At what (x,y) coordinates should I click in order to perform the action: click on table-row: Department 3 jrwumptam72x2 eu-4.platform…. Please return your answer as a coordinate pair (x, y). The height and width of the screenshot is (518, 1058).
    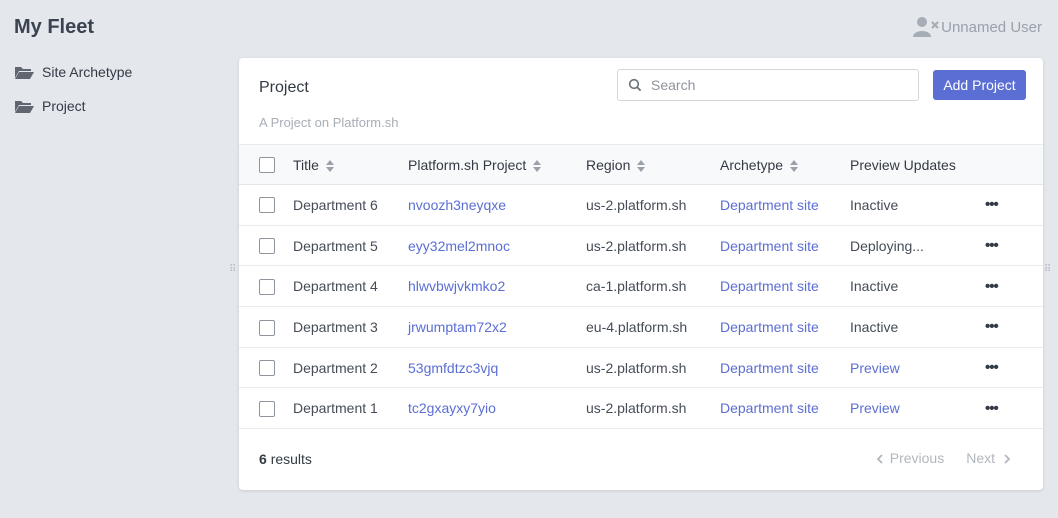
    Looking at the image, I should click on (641, 327).